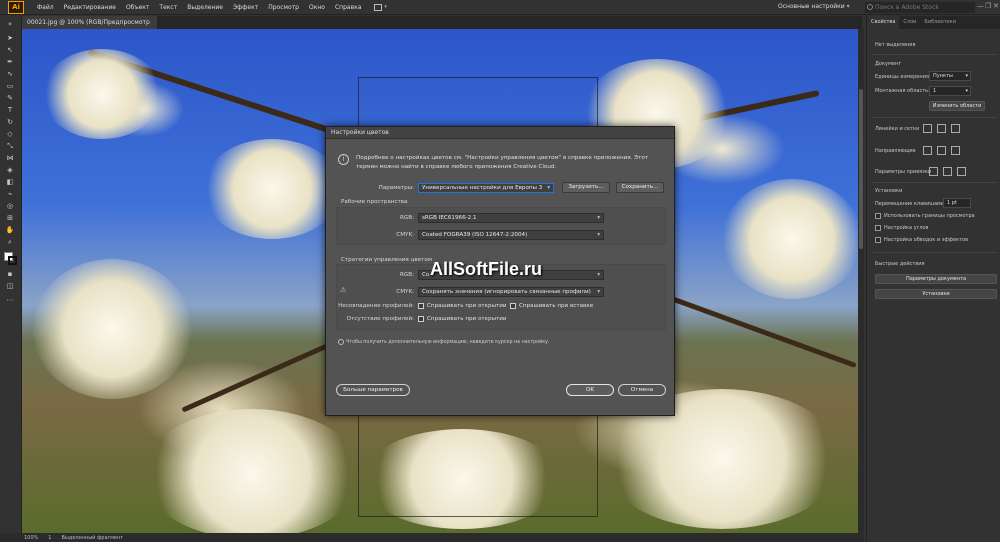  I want to click on guides-label: Направляющие, so click(895, 151).